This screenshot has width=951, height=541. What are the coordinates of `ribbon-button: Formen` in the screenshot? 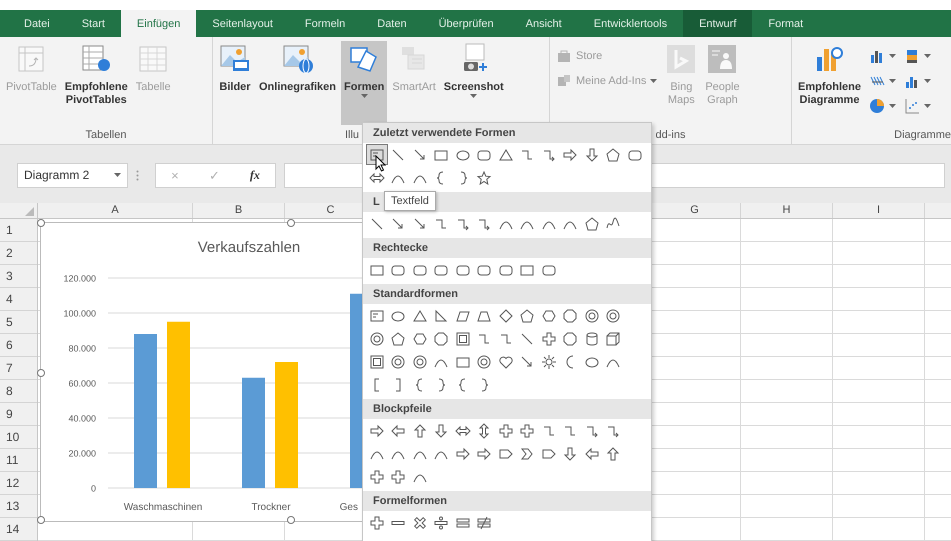 It's located at (364, 83).